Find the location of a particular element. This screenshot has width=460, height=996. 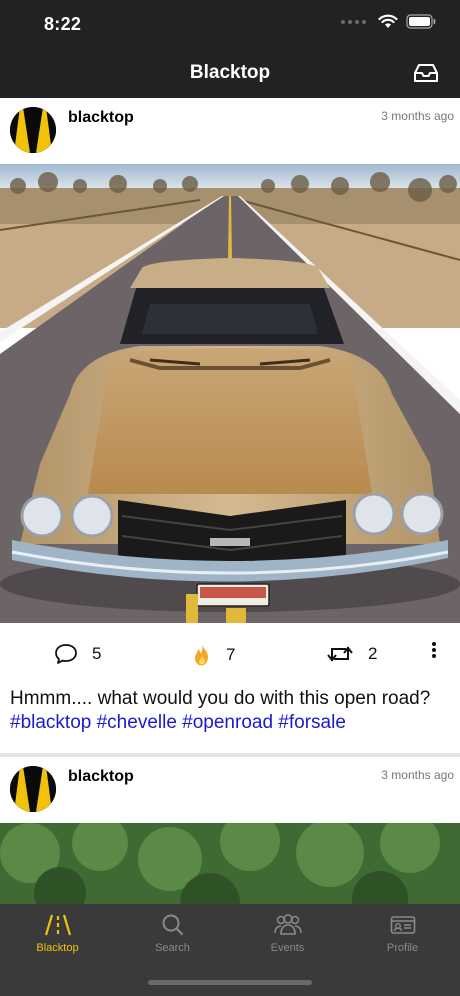

comment-icon is located at coordinates (66, 654).